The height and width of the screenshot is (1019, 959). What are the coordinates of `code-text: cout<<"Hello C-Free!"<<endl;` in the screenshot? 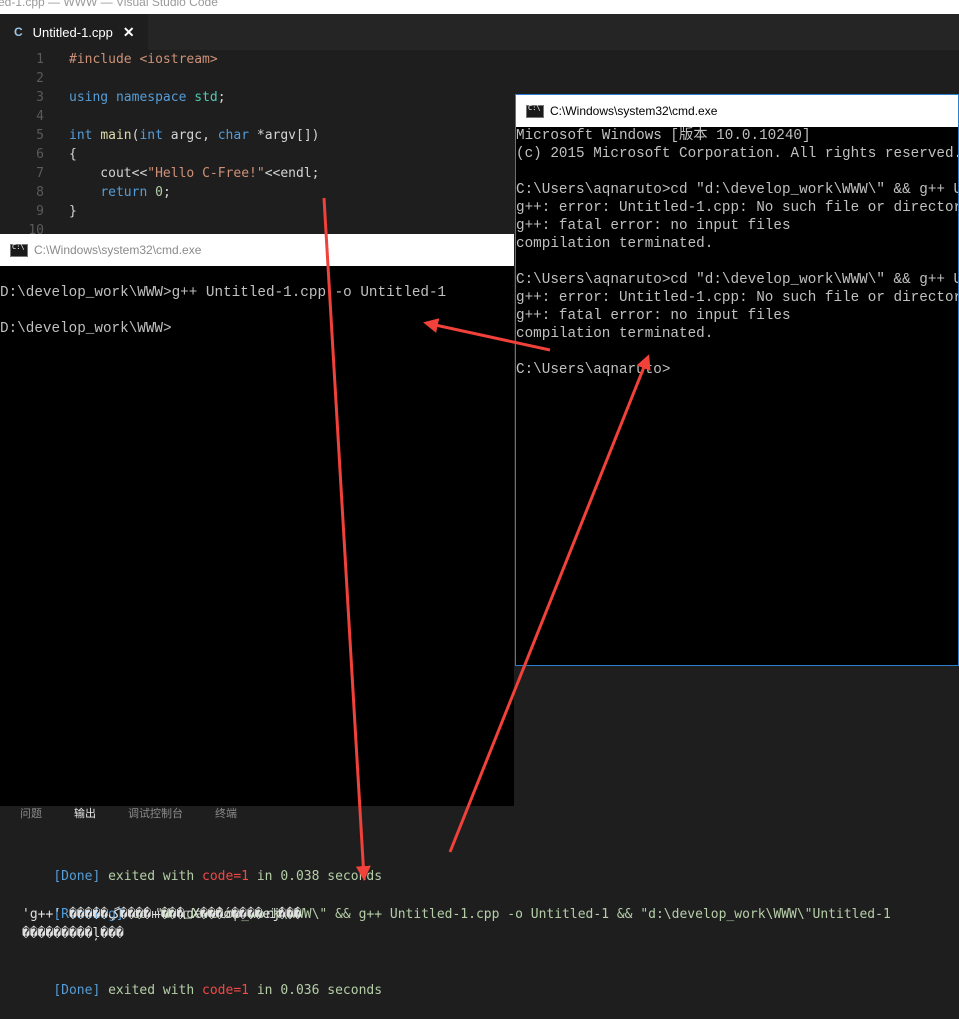 It's located at (194, 173).